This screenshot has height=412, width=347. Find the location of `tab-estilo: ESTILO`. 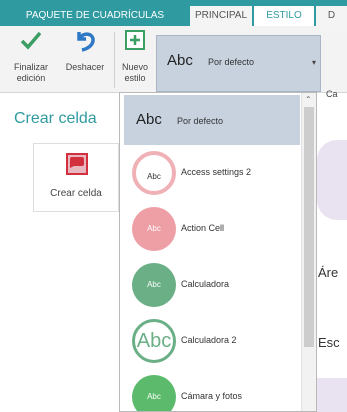

tab-estilo: ESTILO is located at coordinates (284, 16).